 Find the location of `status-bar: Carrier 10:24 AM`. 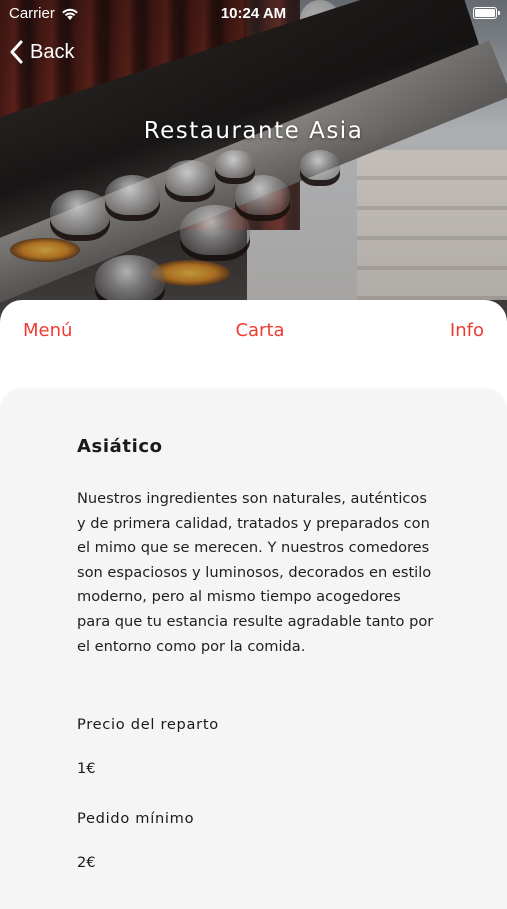

status-bar: Carrier 10:24 AM is located at coordinates (253, 14).